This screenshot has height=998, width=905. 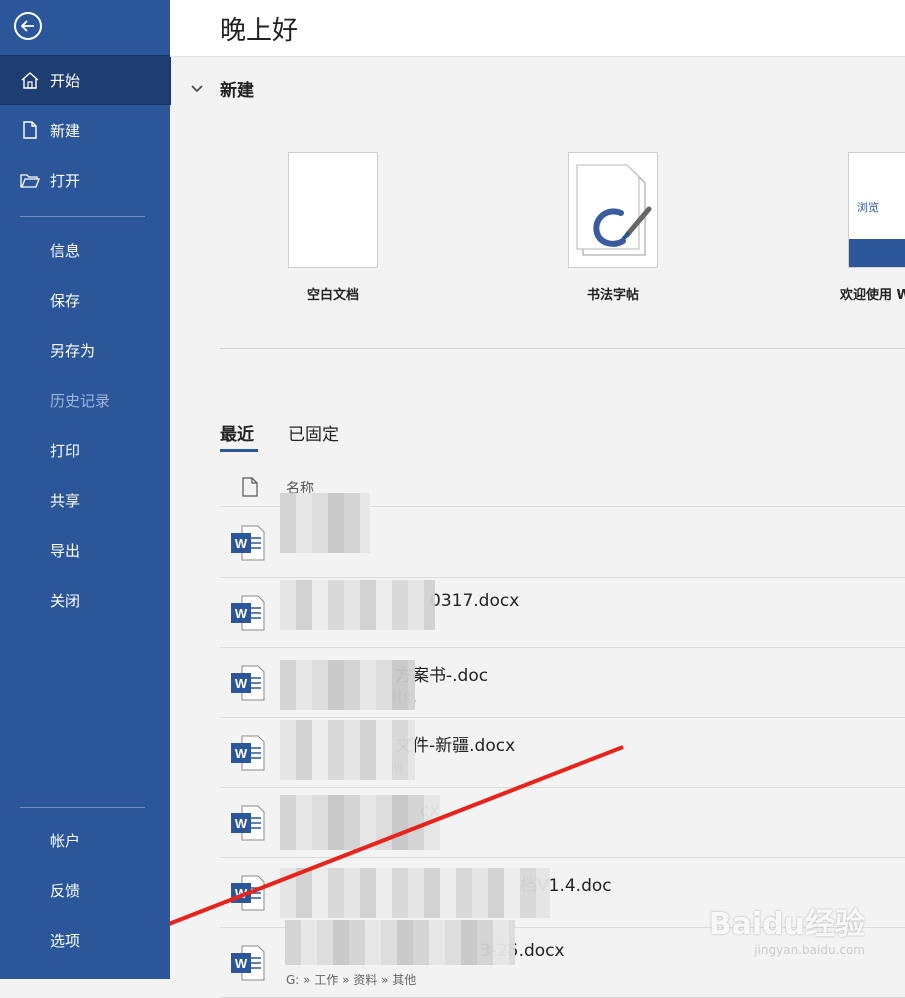 I want to click on nav-save-label: 保存, so click(x=65, y=300).